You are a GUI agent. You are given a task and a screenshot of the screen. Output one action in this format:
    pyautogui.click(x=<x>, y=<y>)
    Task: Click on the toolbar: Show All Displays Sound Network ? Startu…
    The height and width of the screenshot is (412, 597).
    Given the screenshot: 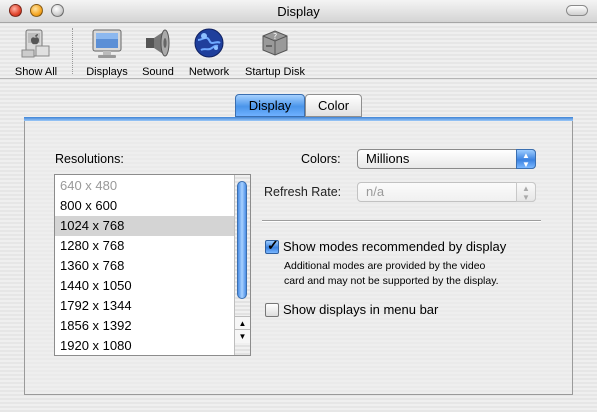 What is the action you would take?
    pyautogui.click(x=298, y=50)
    